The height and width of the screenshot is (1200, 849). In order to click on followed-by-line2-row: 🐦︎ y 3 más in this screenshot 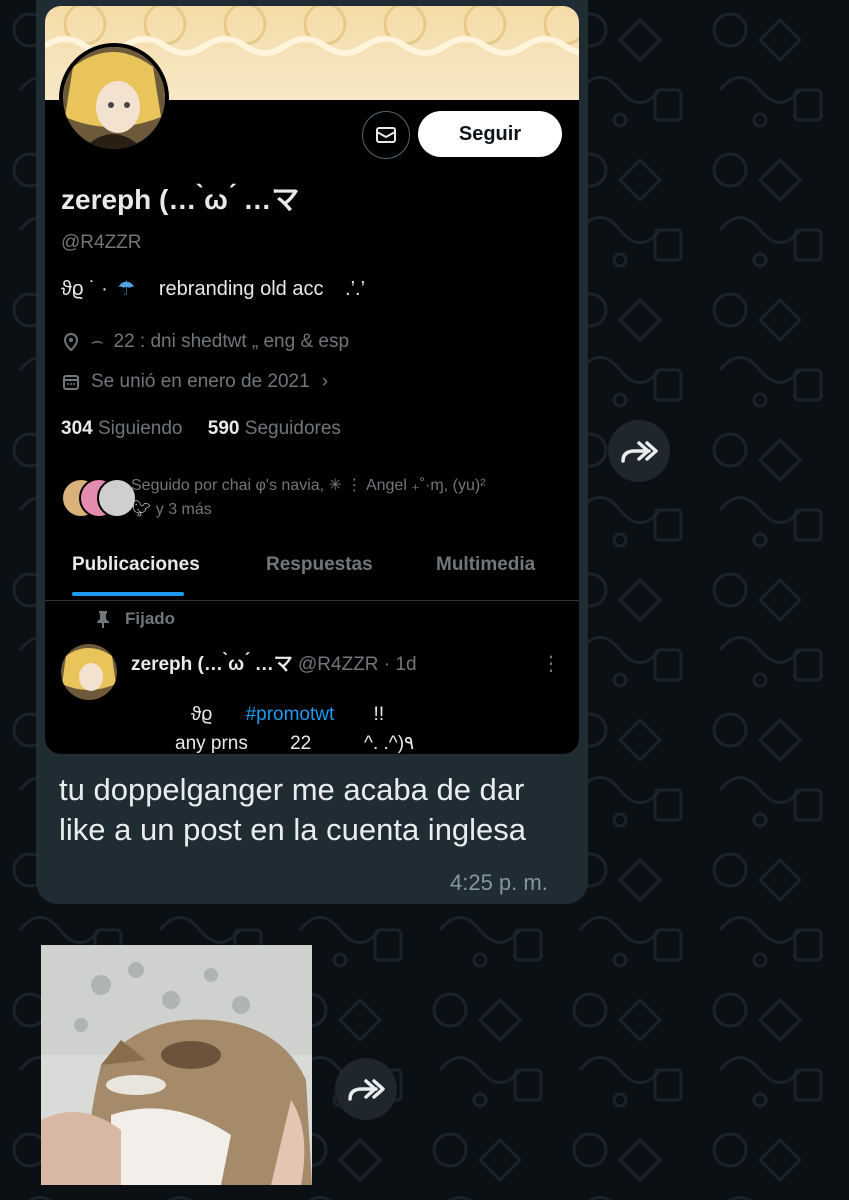, I will do `click(351, 510)`.